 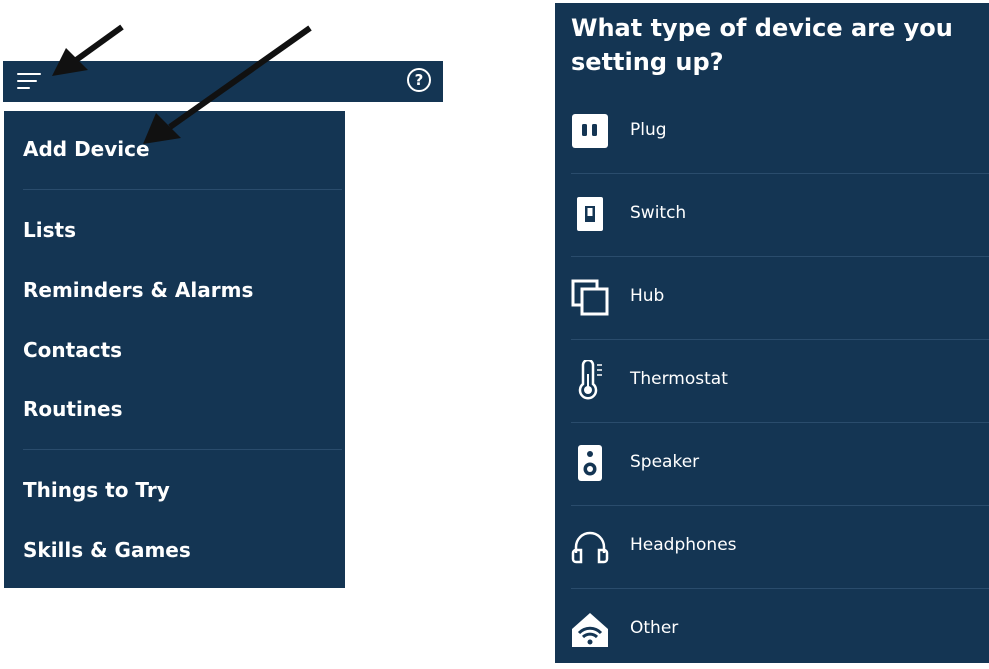 I want to click on device-option-thermostat: Thermostat, so click(x=772, y=380).